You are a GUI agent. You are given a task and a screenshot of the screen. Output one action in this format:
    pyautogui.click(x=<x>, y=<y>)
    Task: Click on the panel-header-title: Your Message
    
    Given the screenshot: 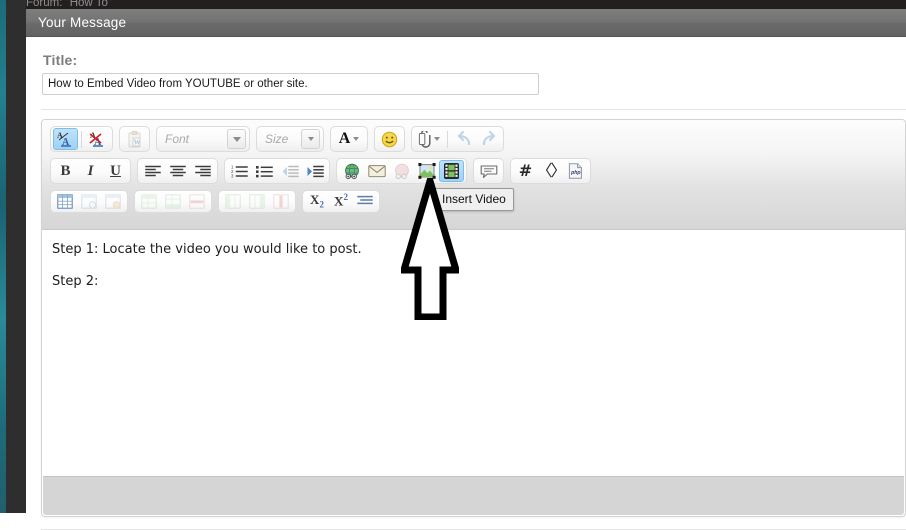 What is the action you would take?
    pyautogui.click(x=466, y=23)
    